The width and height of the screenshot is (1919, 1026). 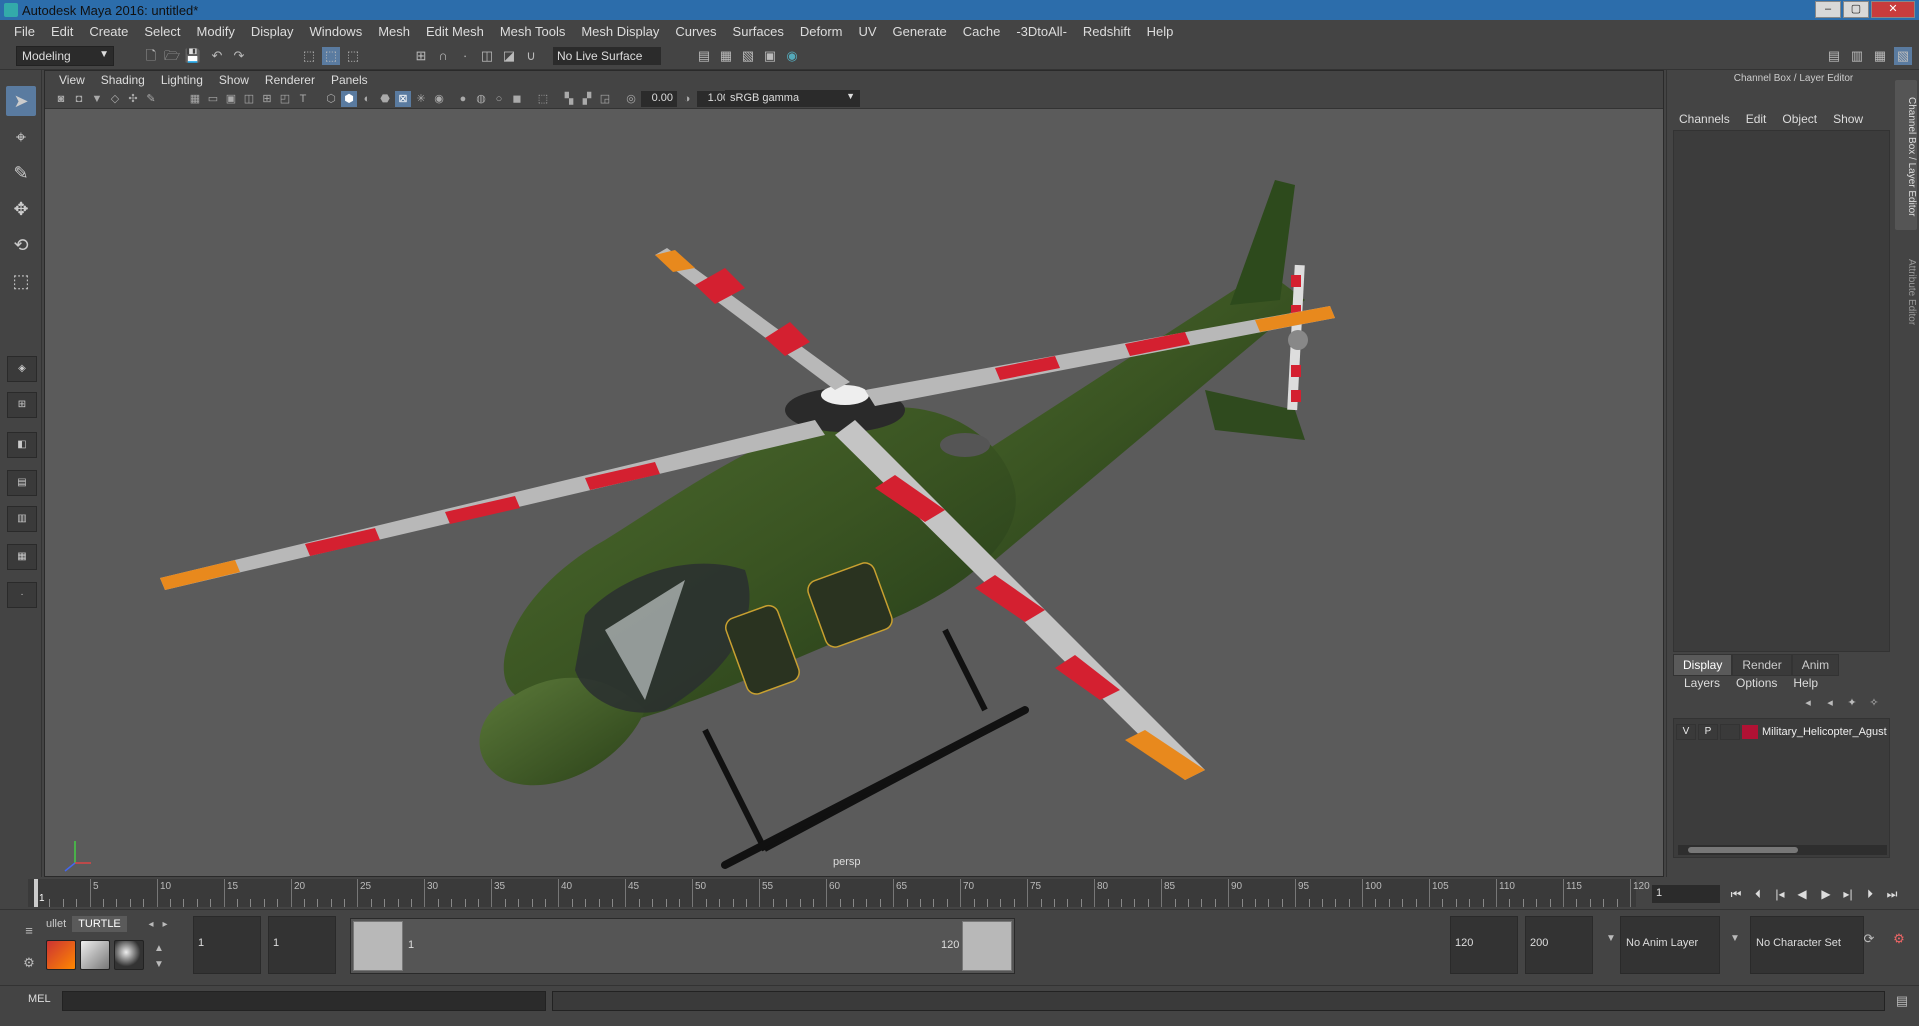 I want to click on render-frame-icon: ▦, so click(x=726, y=56).